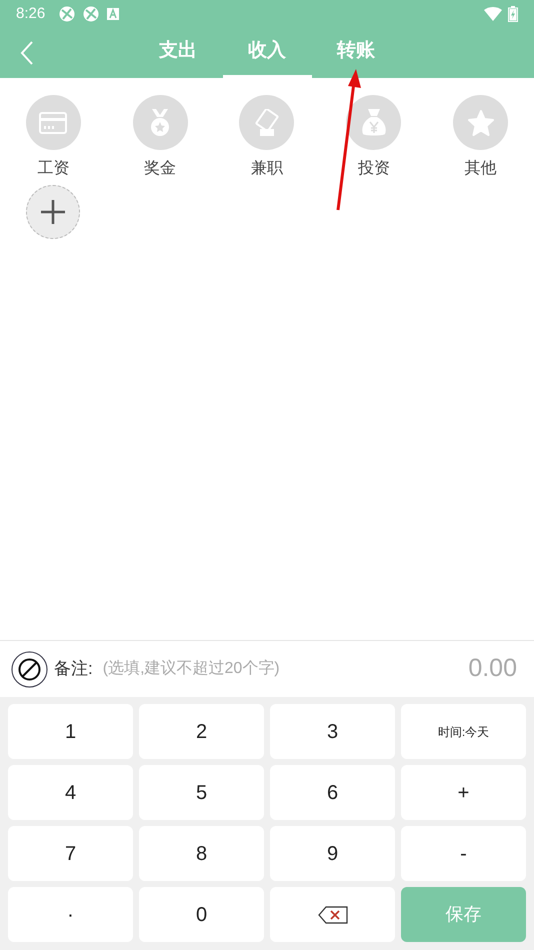  I want to click on keypad-key: 9, so click(332, 853).